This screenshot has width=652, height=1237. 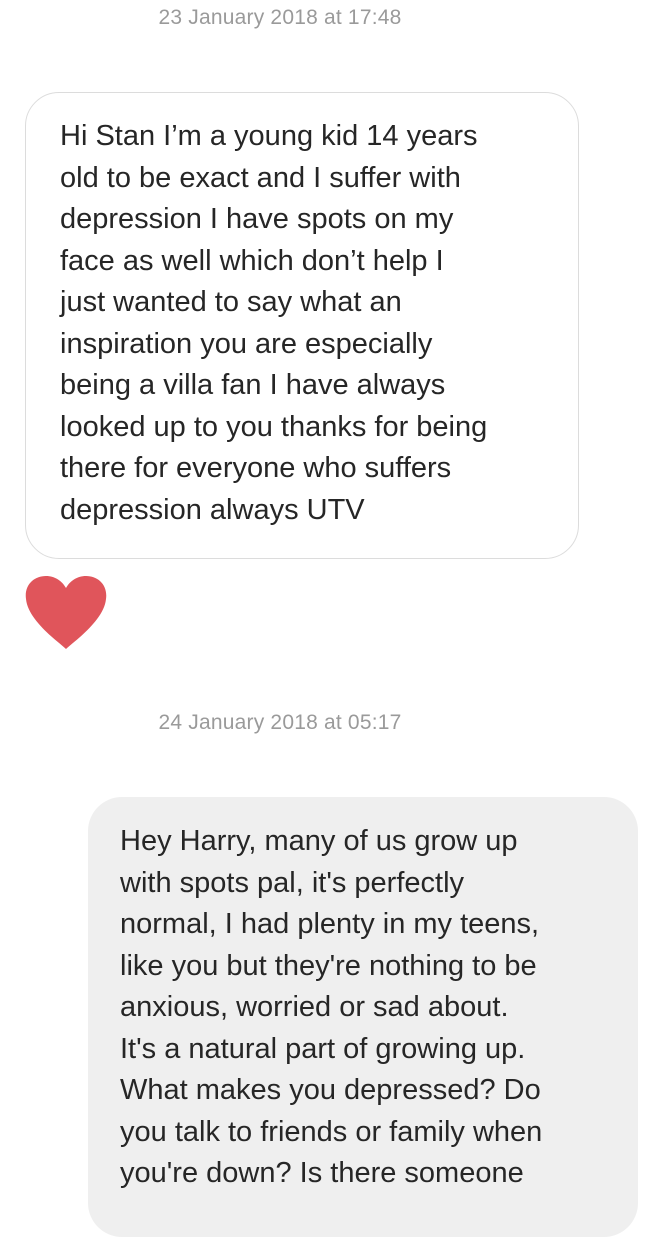 What do you see at coordinates (330, 1090) in the screenshot?
I see `message-text-line: What makes you depressed? Do` at bounding box center [330, 1090].